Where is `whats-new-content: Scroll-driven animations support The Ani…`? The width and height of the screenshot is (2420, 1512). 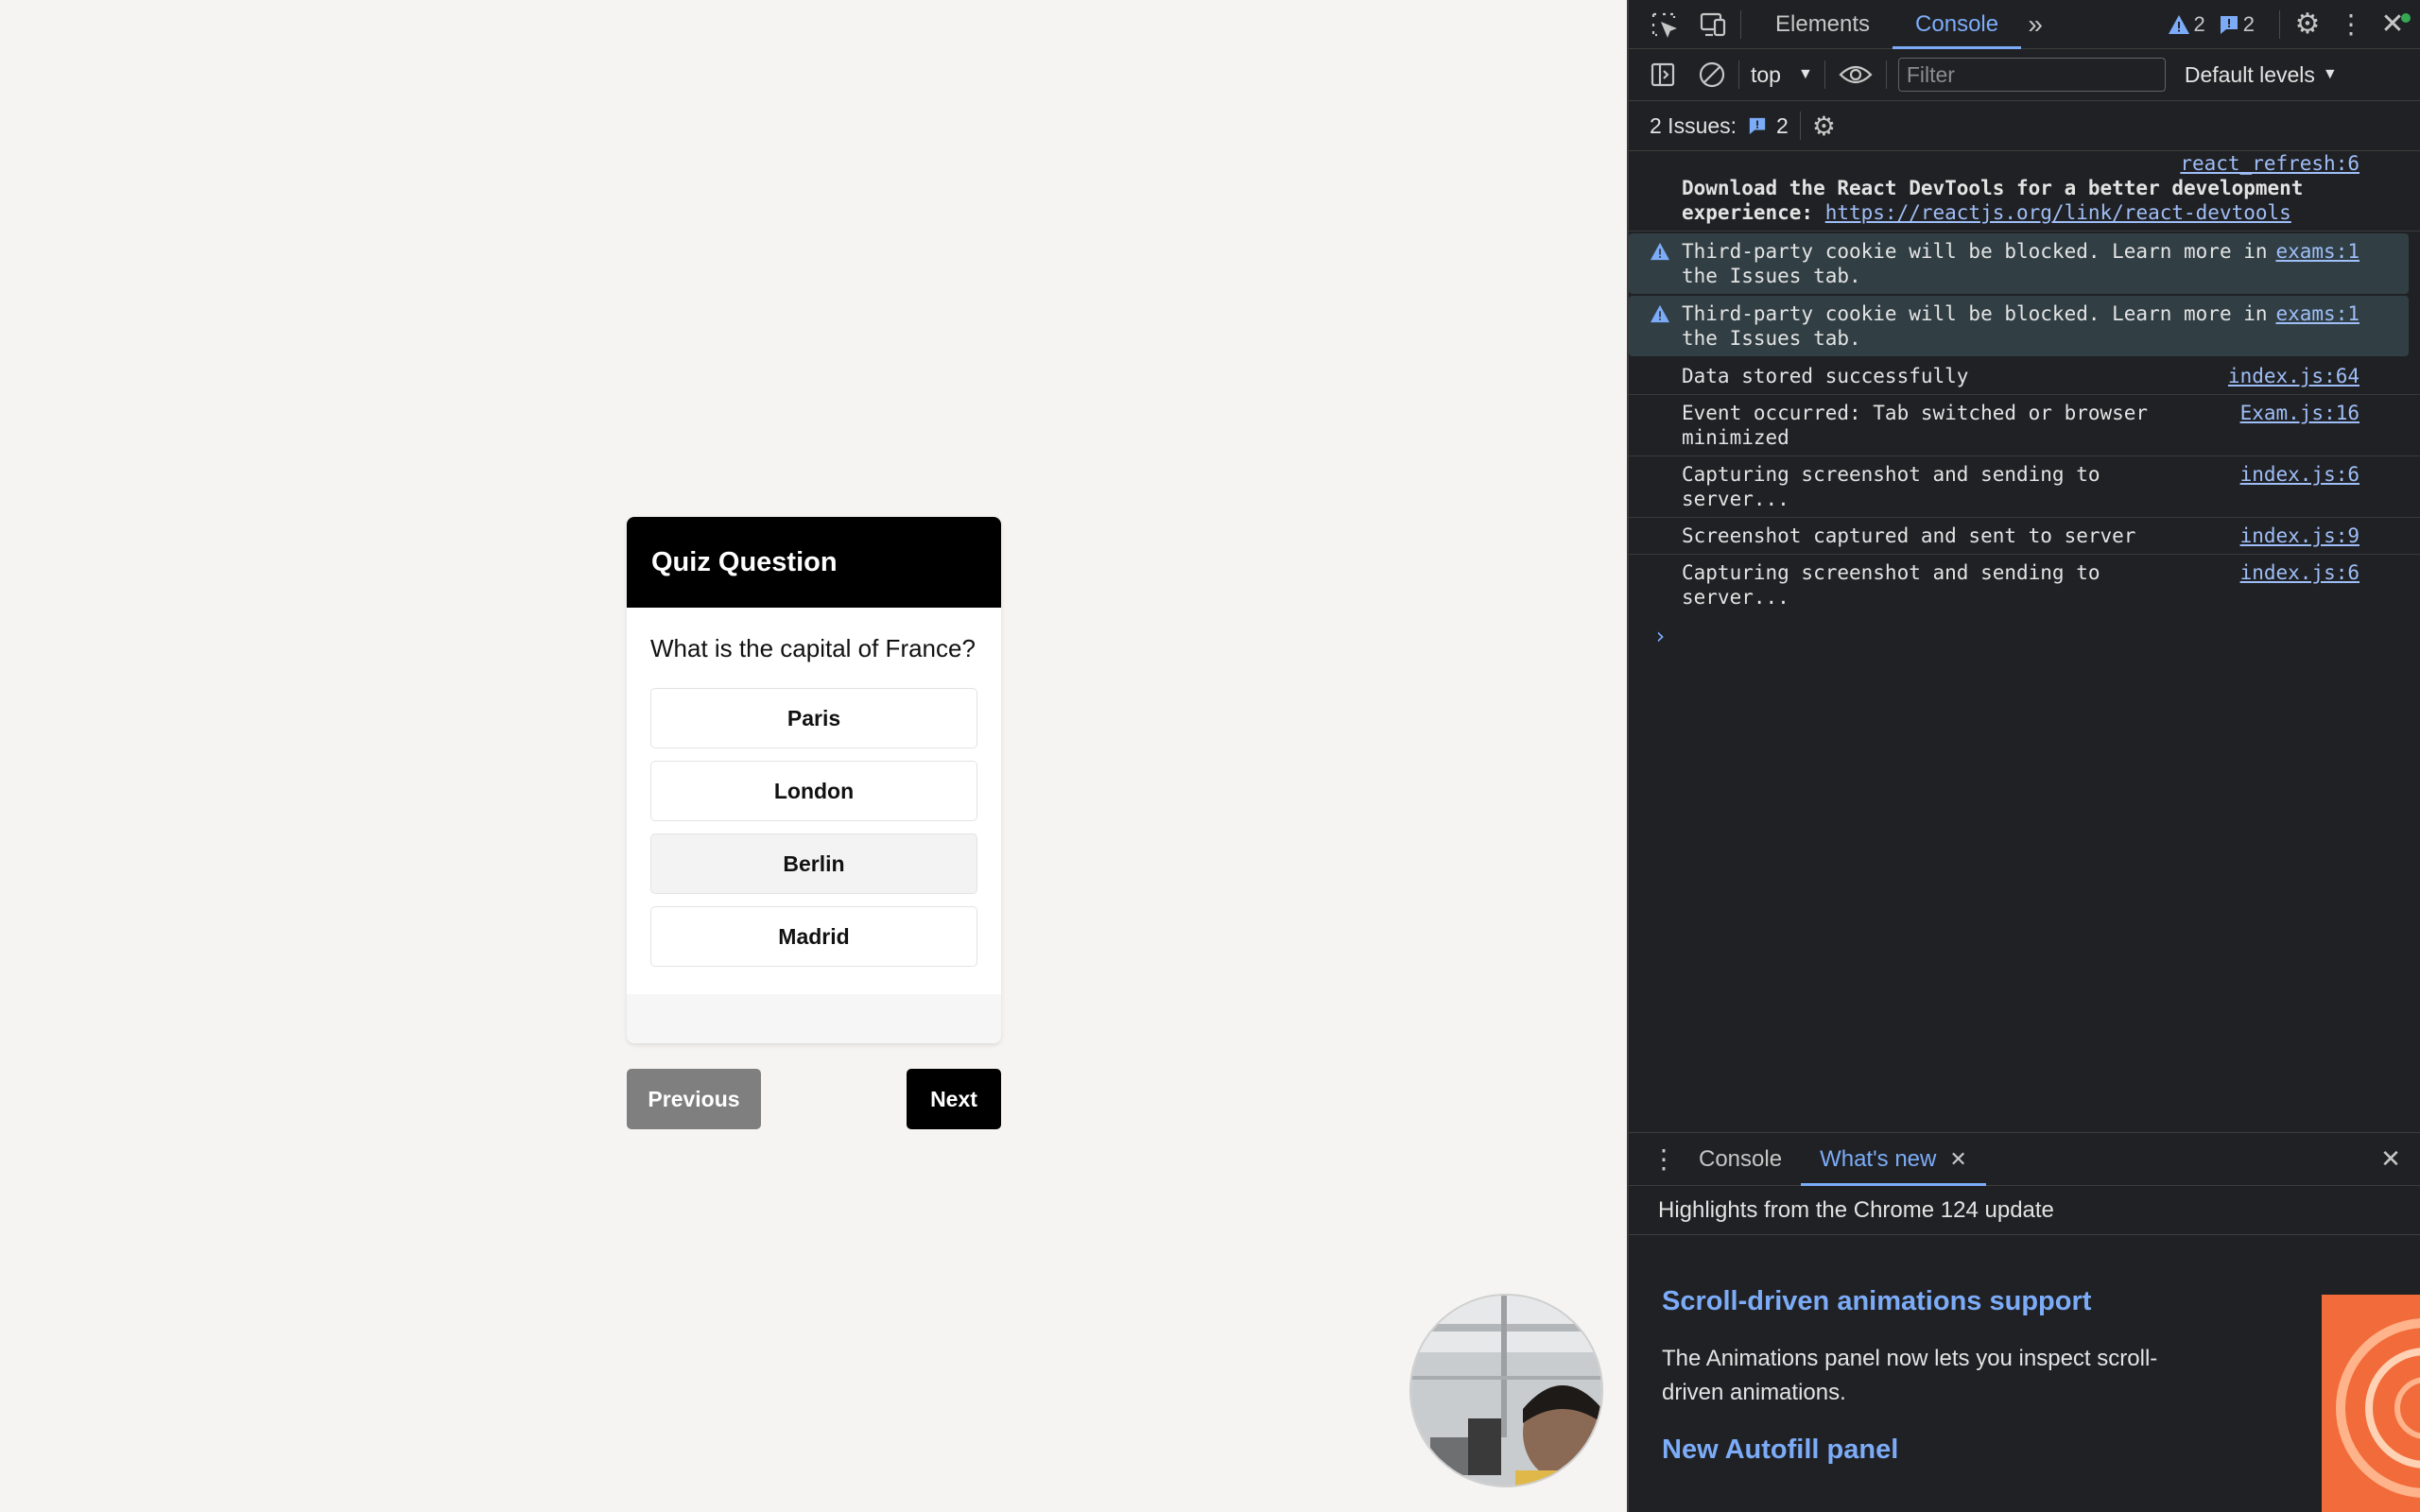
whats-new-content: Scroll-driven animations support The Ani… is located at coordinates (1922, 1350).